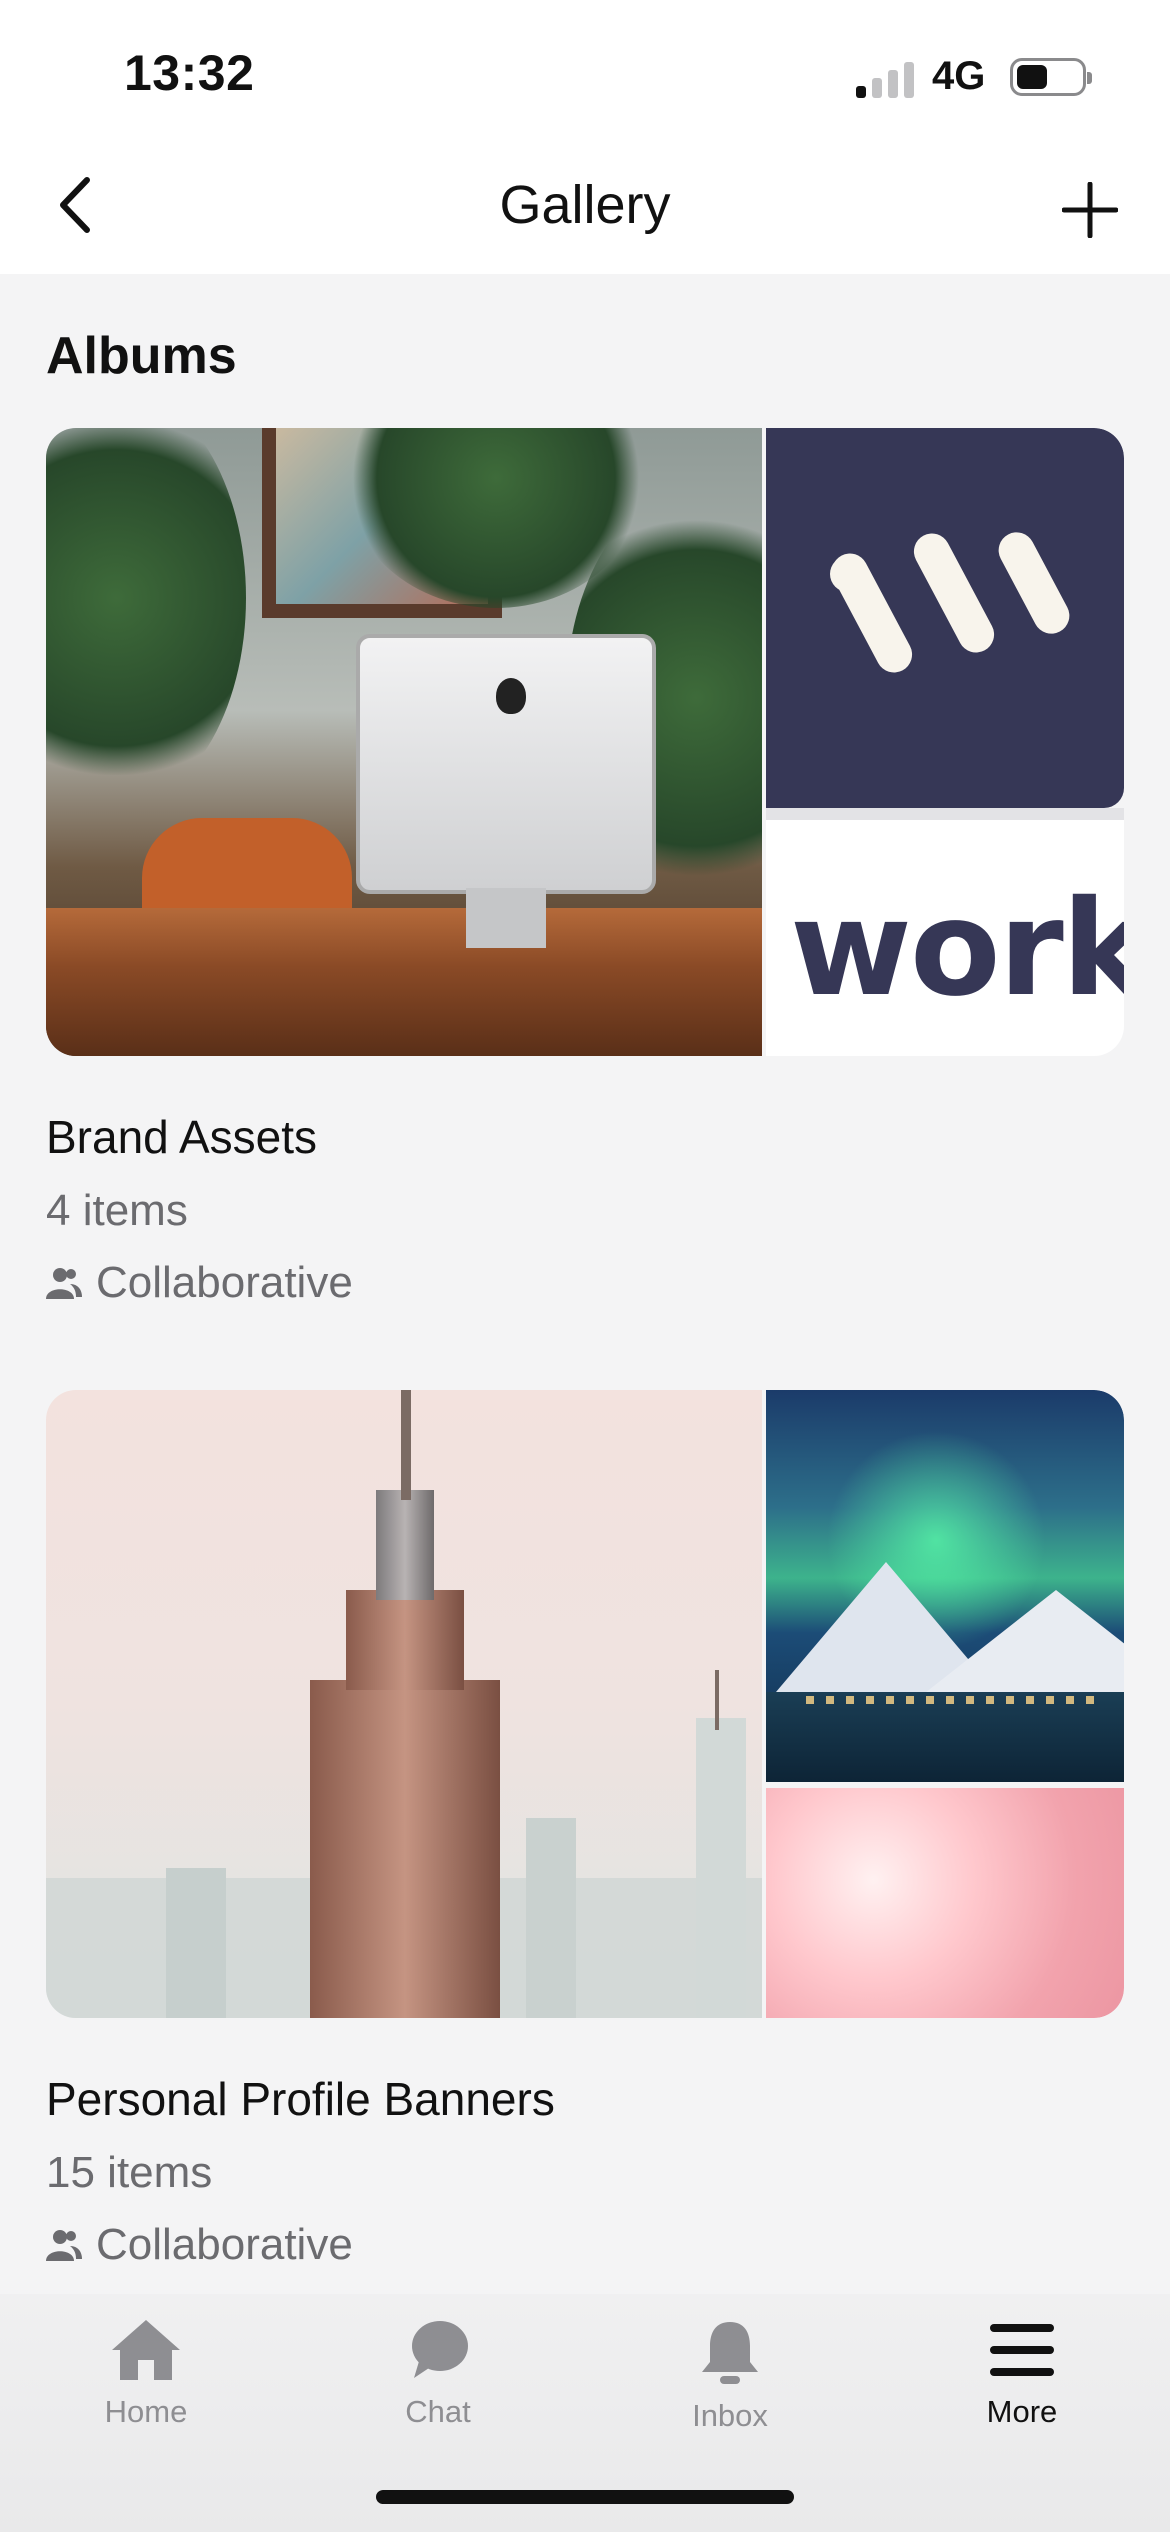  I want to click on add-album-button, so click(1090, 210).